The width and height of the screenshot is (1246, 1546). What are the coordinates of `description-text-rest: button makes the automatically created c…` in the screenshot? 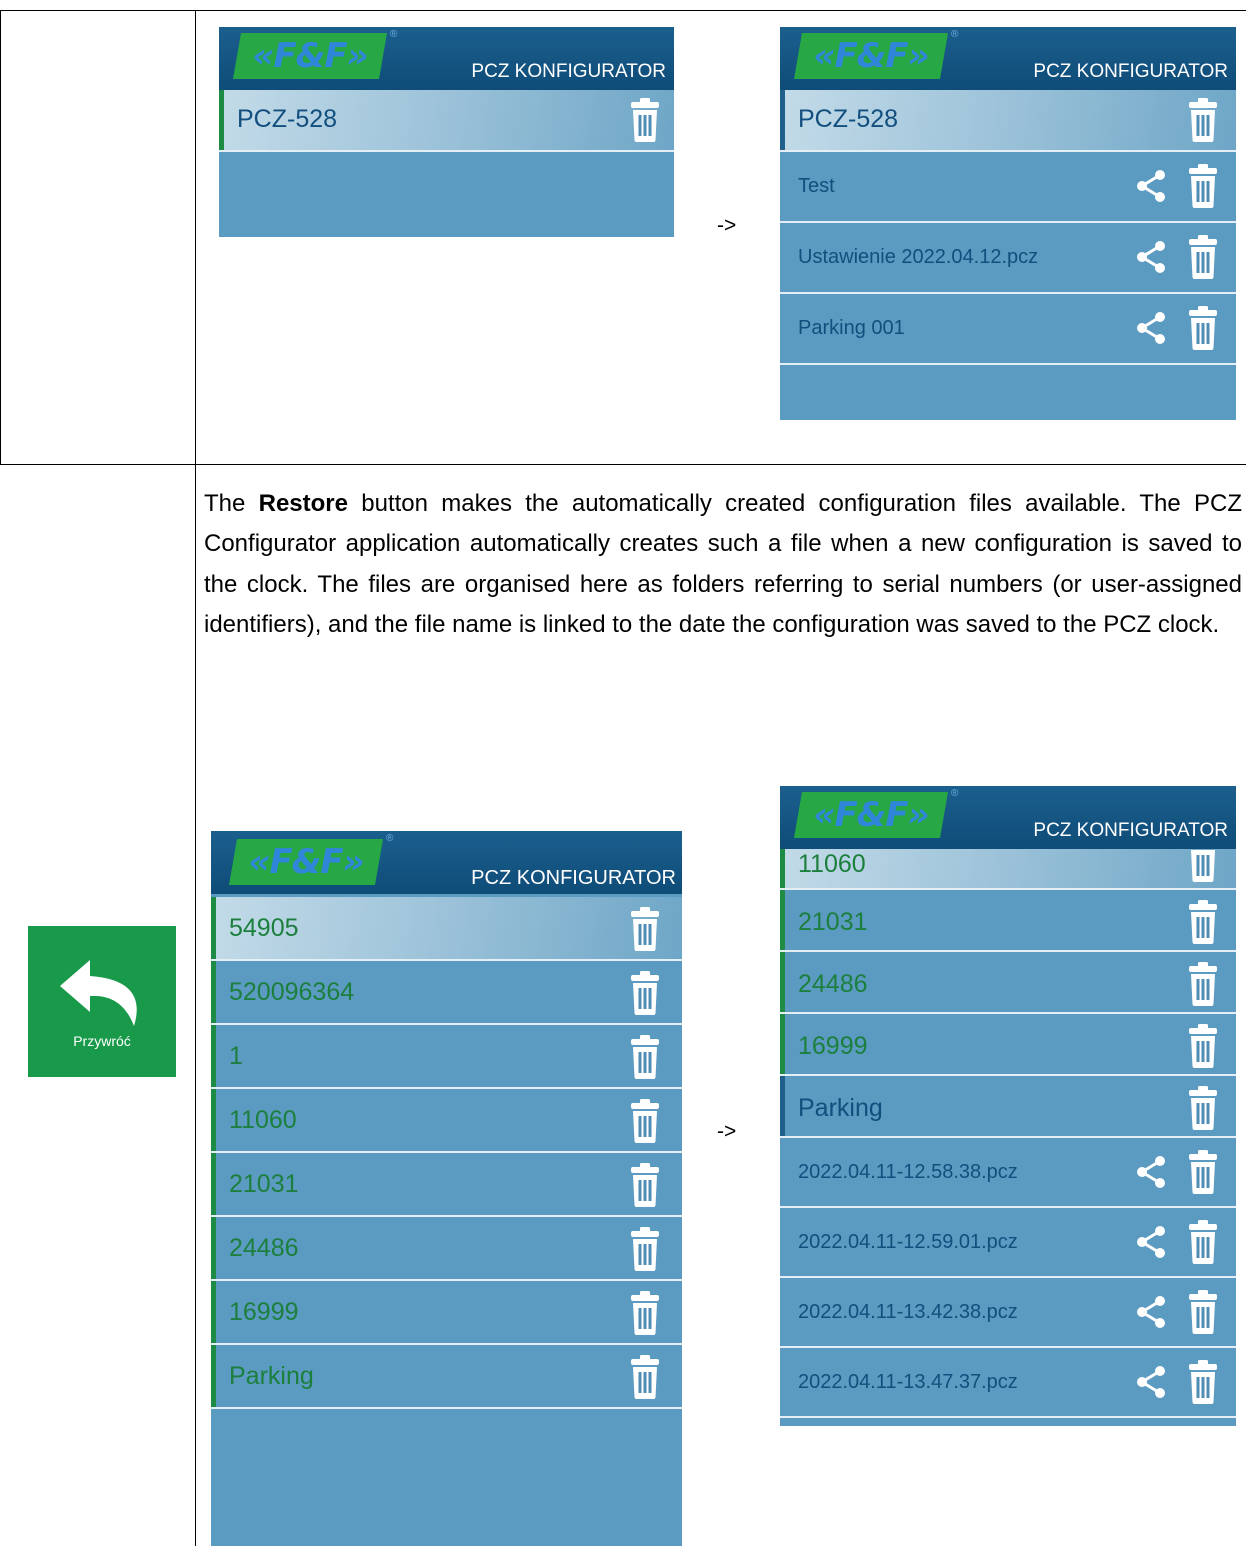 It's located at (723, 564).